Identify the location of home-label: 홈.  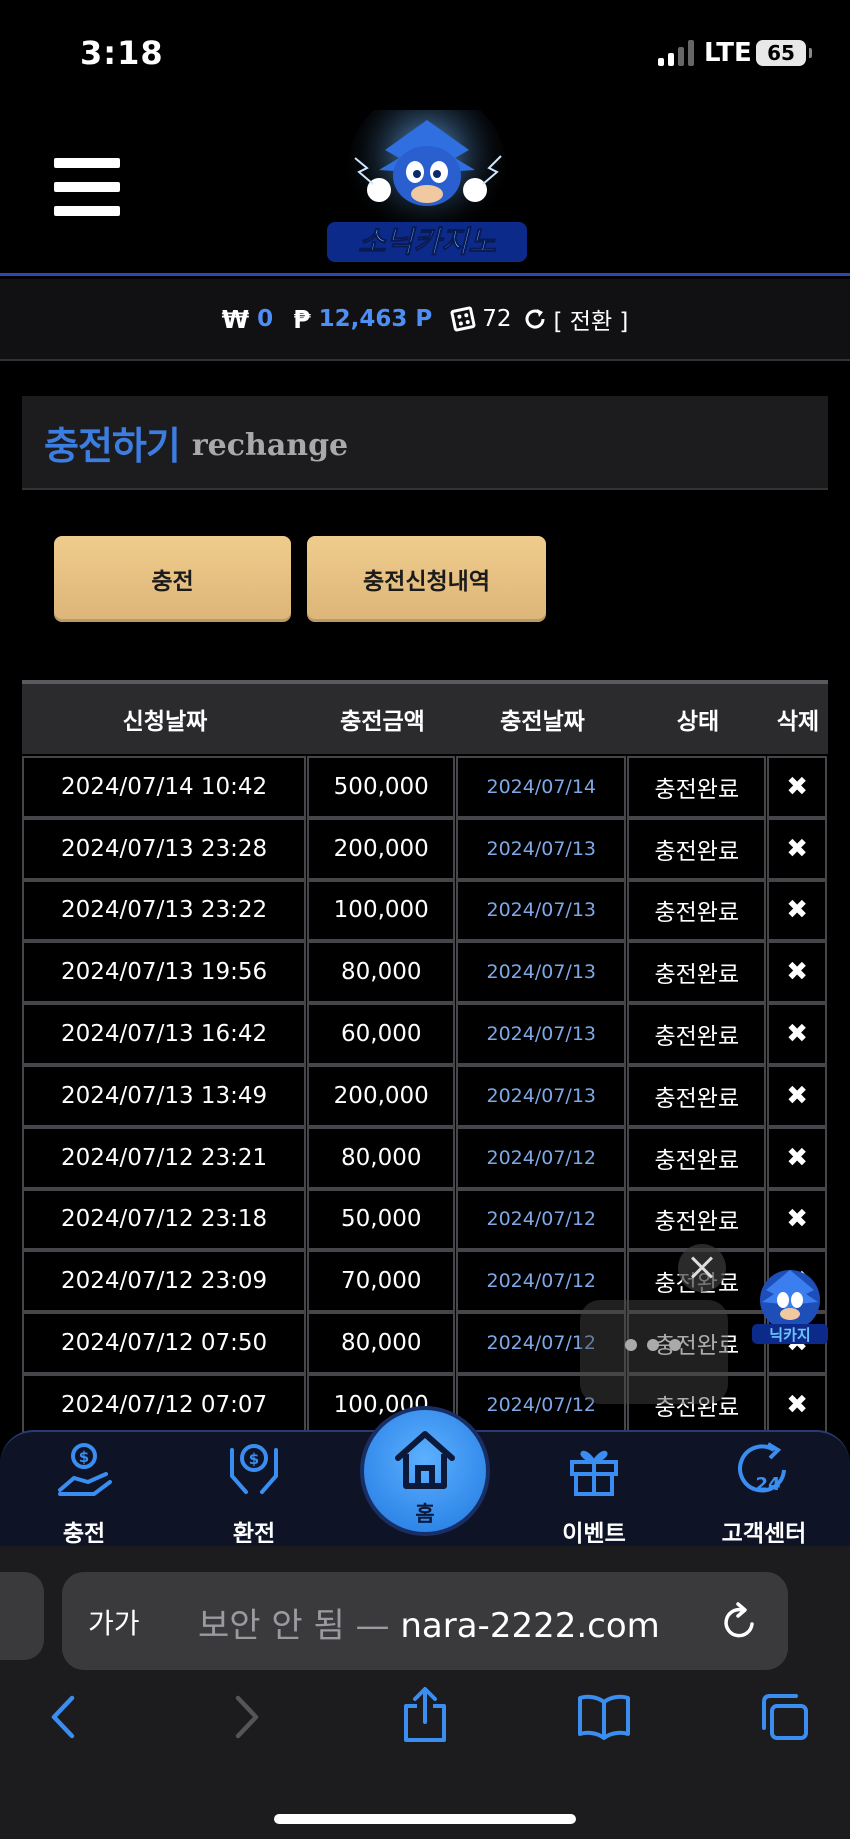
(425, 1514).